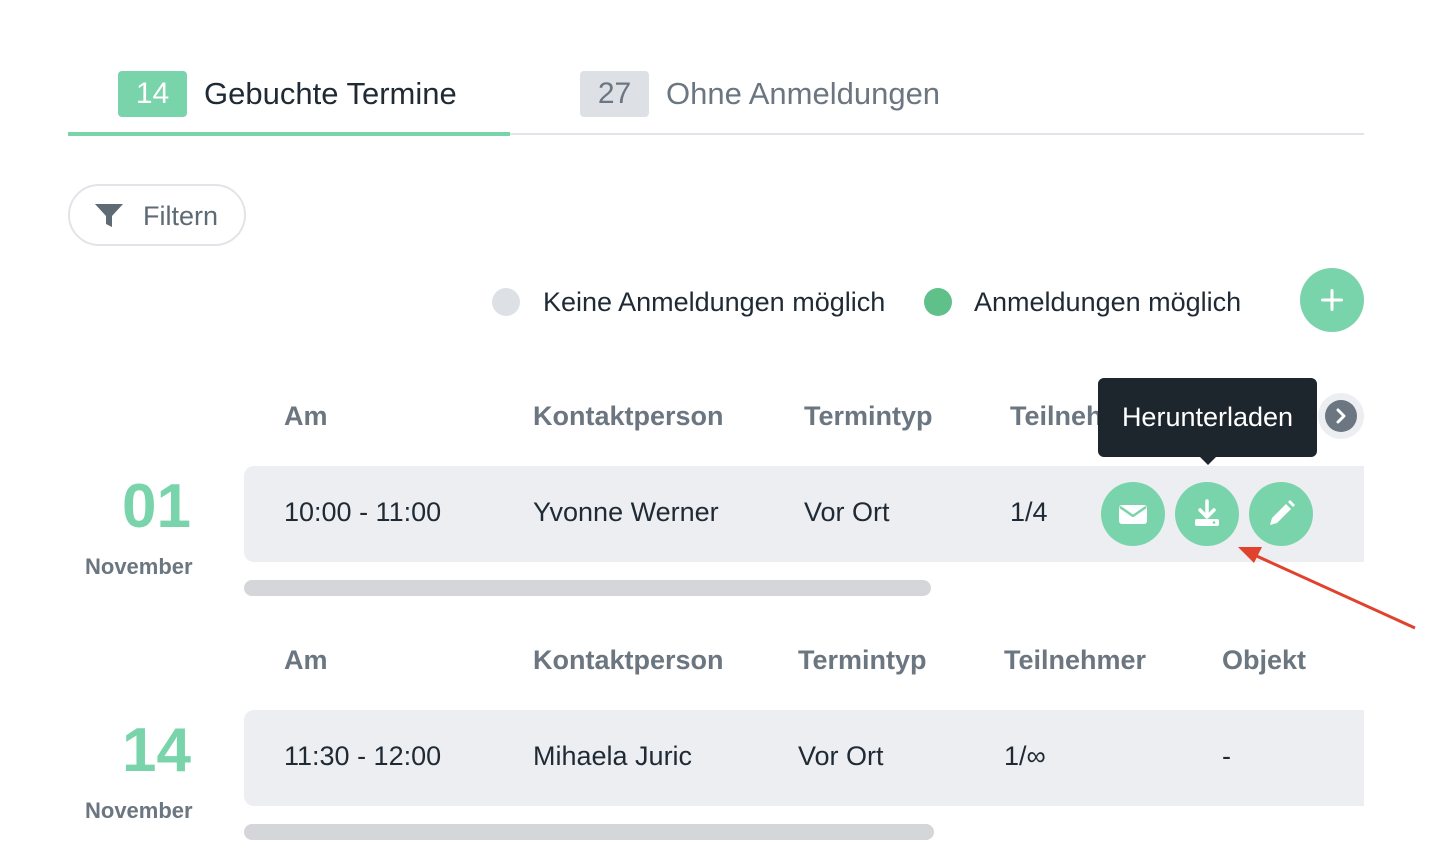  What do you see at coordinates (363, 756) in the screenshot?
I see `cell-time: 11:30 - 12:00` at bounding box center [363, 756].